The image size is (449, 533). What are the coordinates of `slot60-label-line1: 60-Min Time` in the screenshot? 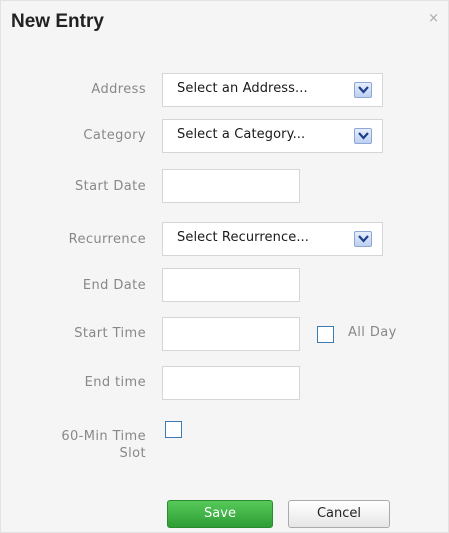 It's located at (103, 436).